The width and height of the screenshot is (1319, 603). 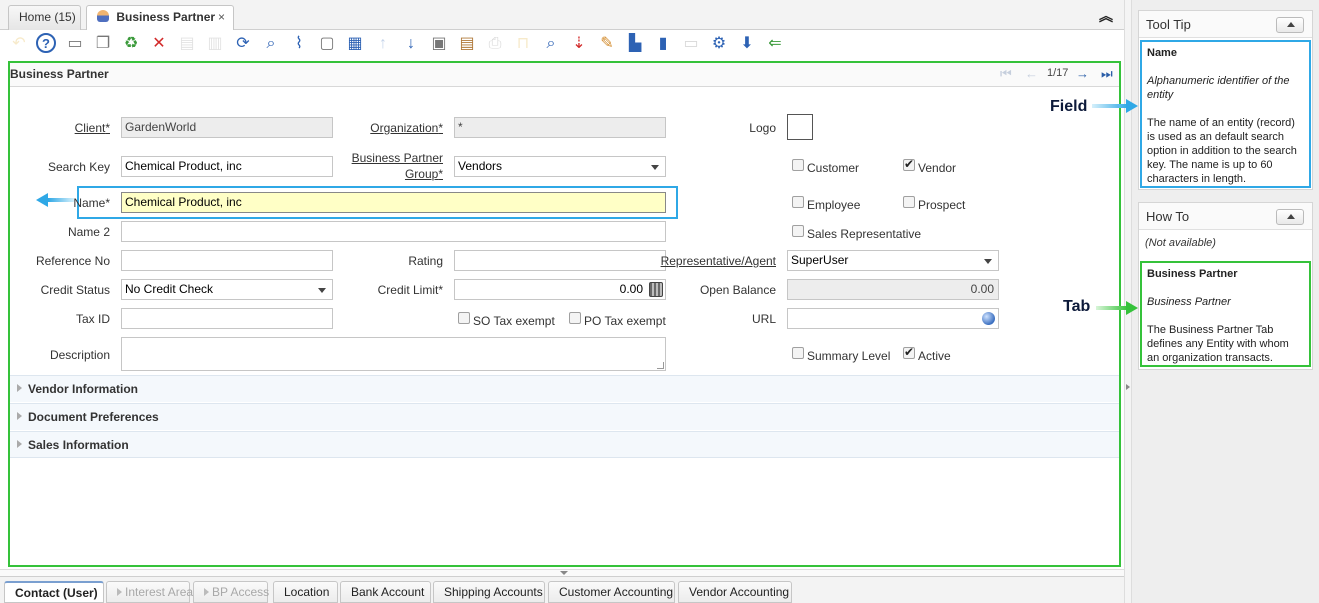 I want to click on chat-icon: ▢, so click(x=327, y=44).